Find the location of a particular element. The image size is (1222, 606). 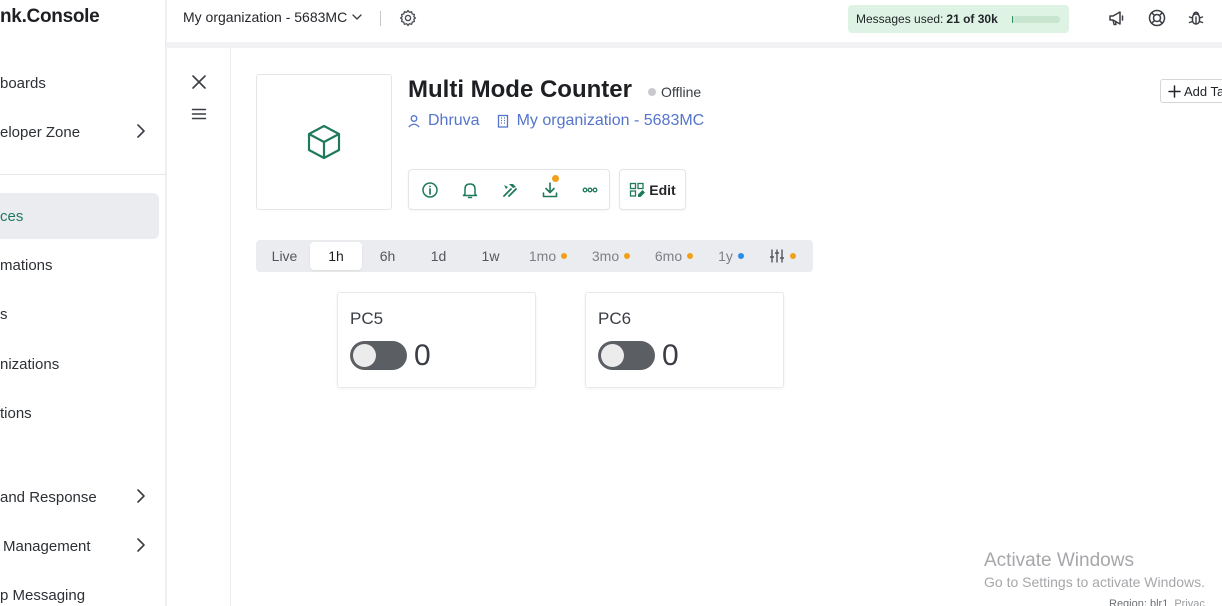

edit-grid-icon is located at coordinates (638, 189).